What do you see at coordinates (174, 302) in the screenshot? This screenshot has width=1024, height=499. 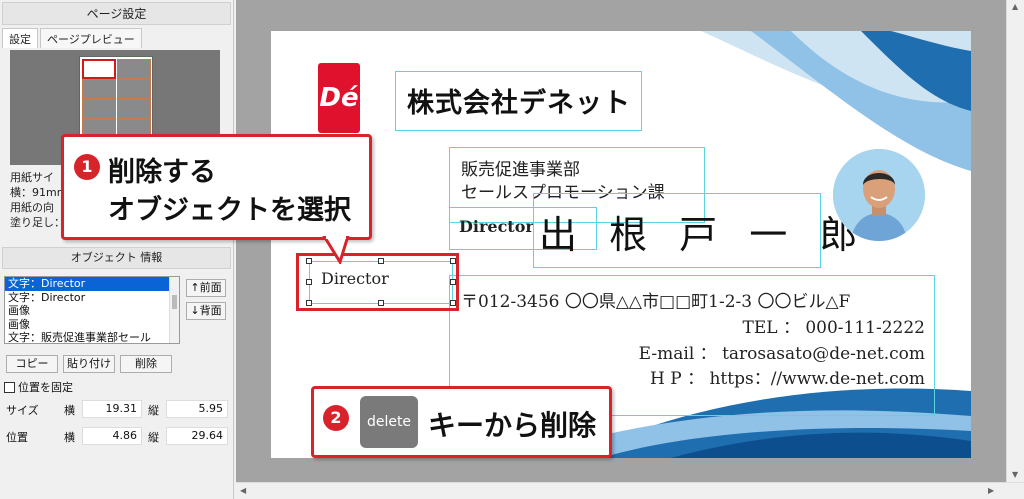 I see `scrollbar-thumb` at bounding box center [174, 302].